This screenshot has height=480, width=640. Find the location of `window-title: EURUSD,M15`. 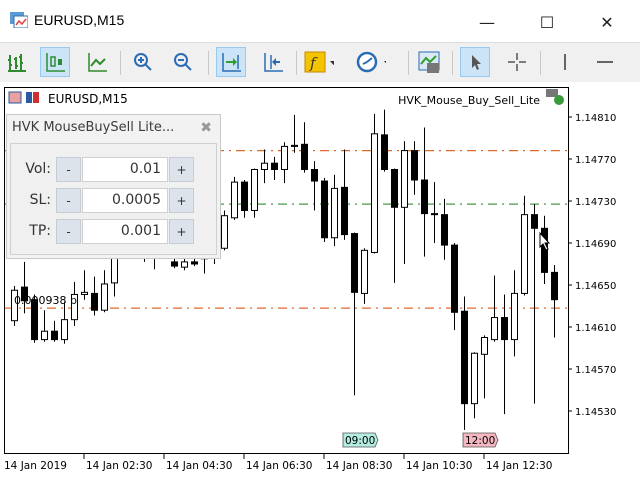

window-title: EURUSD,M15 is located at coordinates (79, 20).